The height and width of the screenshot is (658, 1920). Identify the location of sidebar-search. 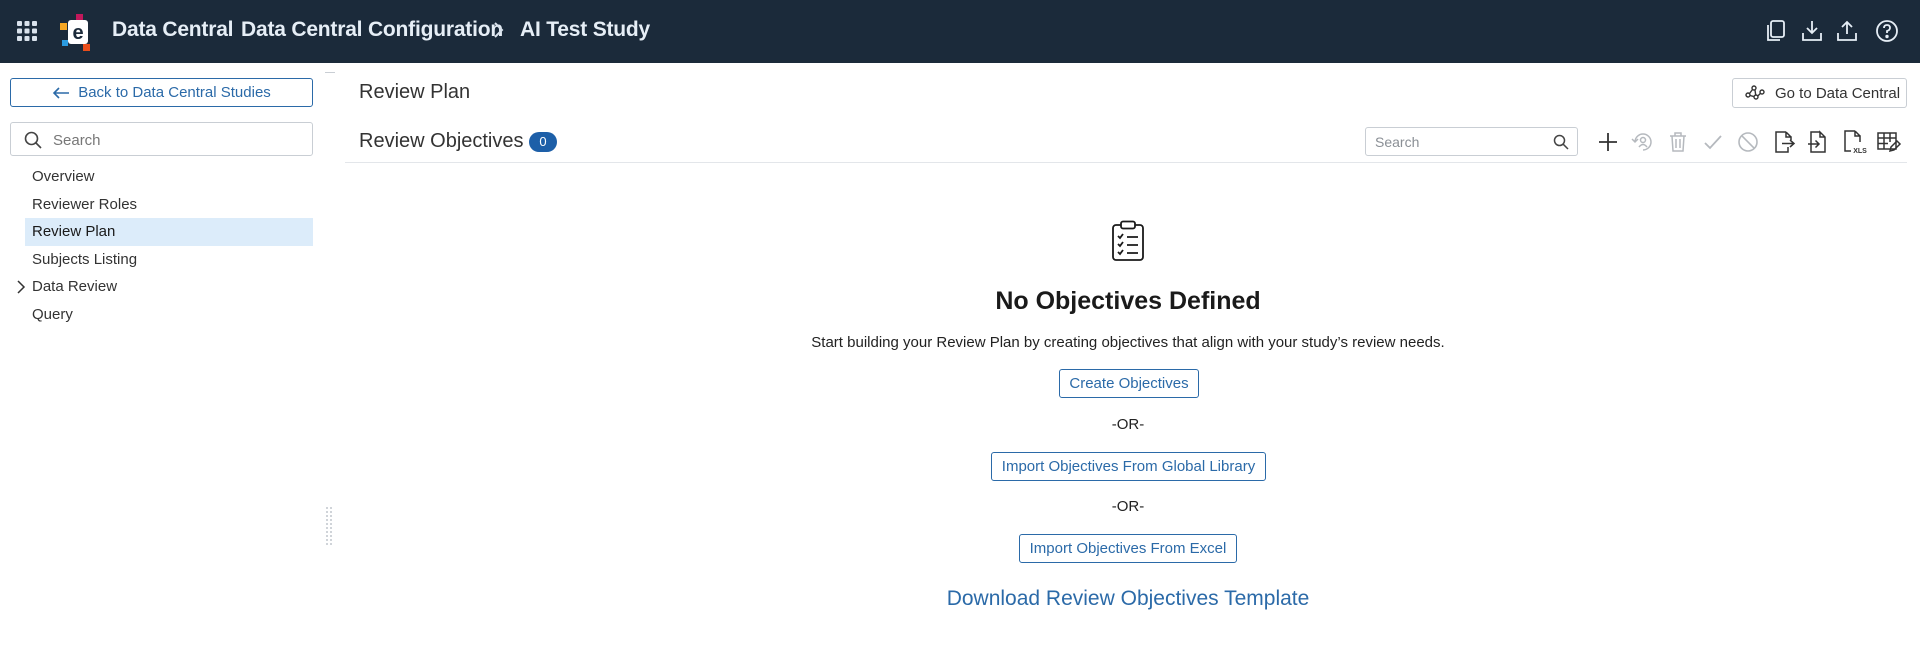
(161, 139).